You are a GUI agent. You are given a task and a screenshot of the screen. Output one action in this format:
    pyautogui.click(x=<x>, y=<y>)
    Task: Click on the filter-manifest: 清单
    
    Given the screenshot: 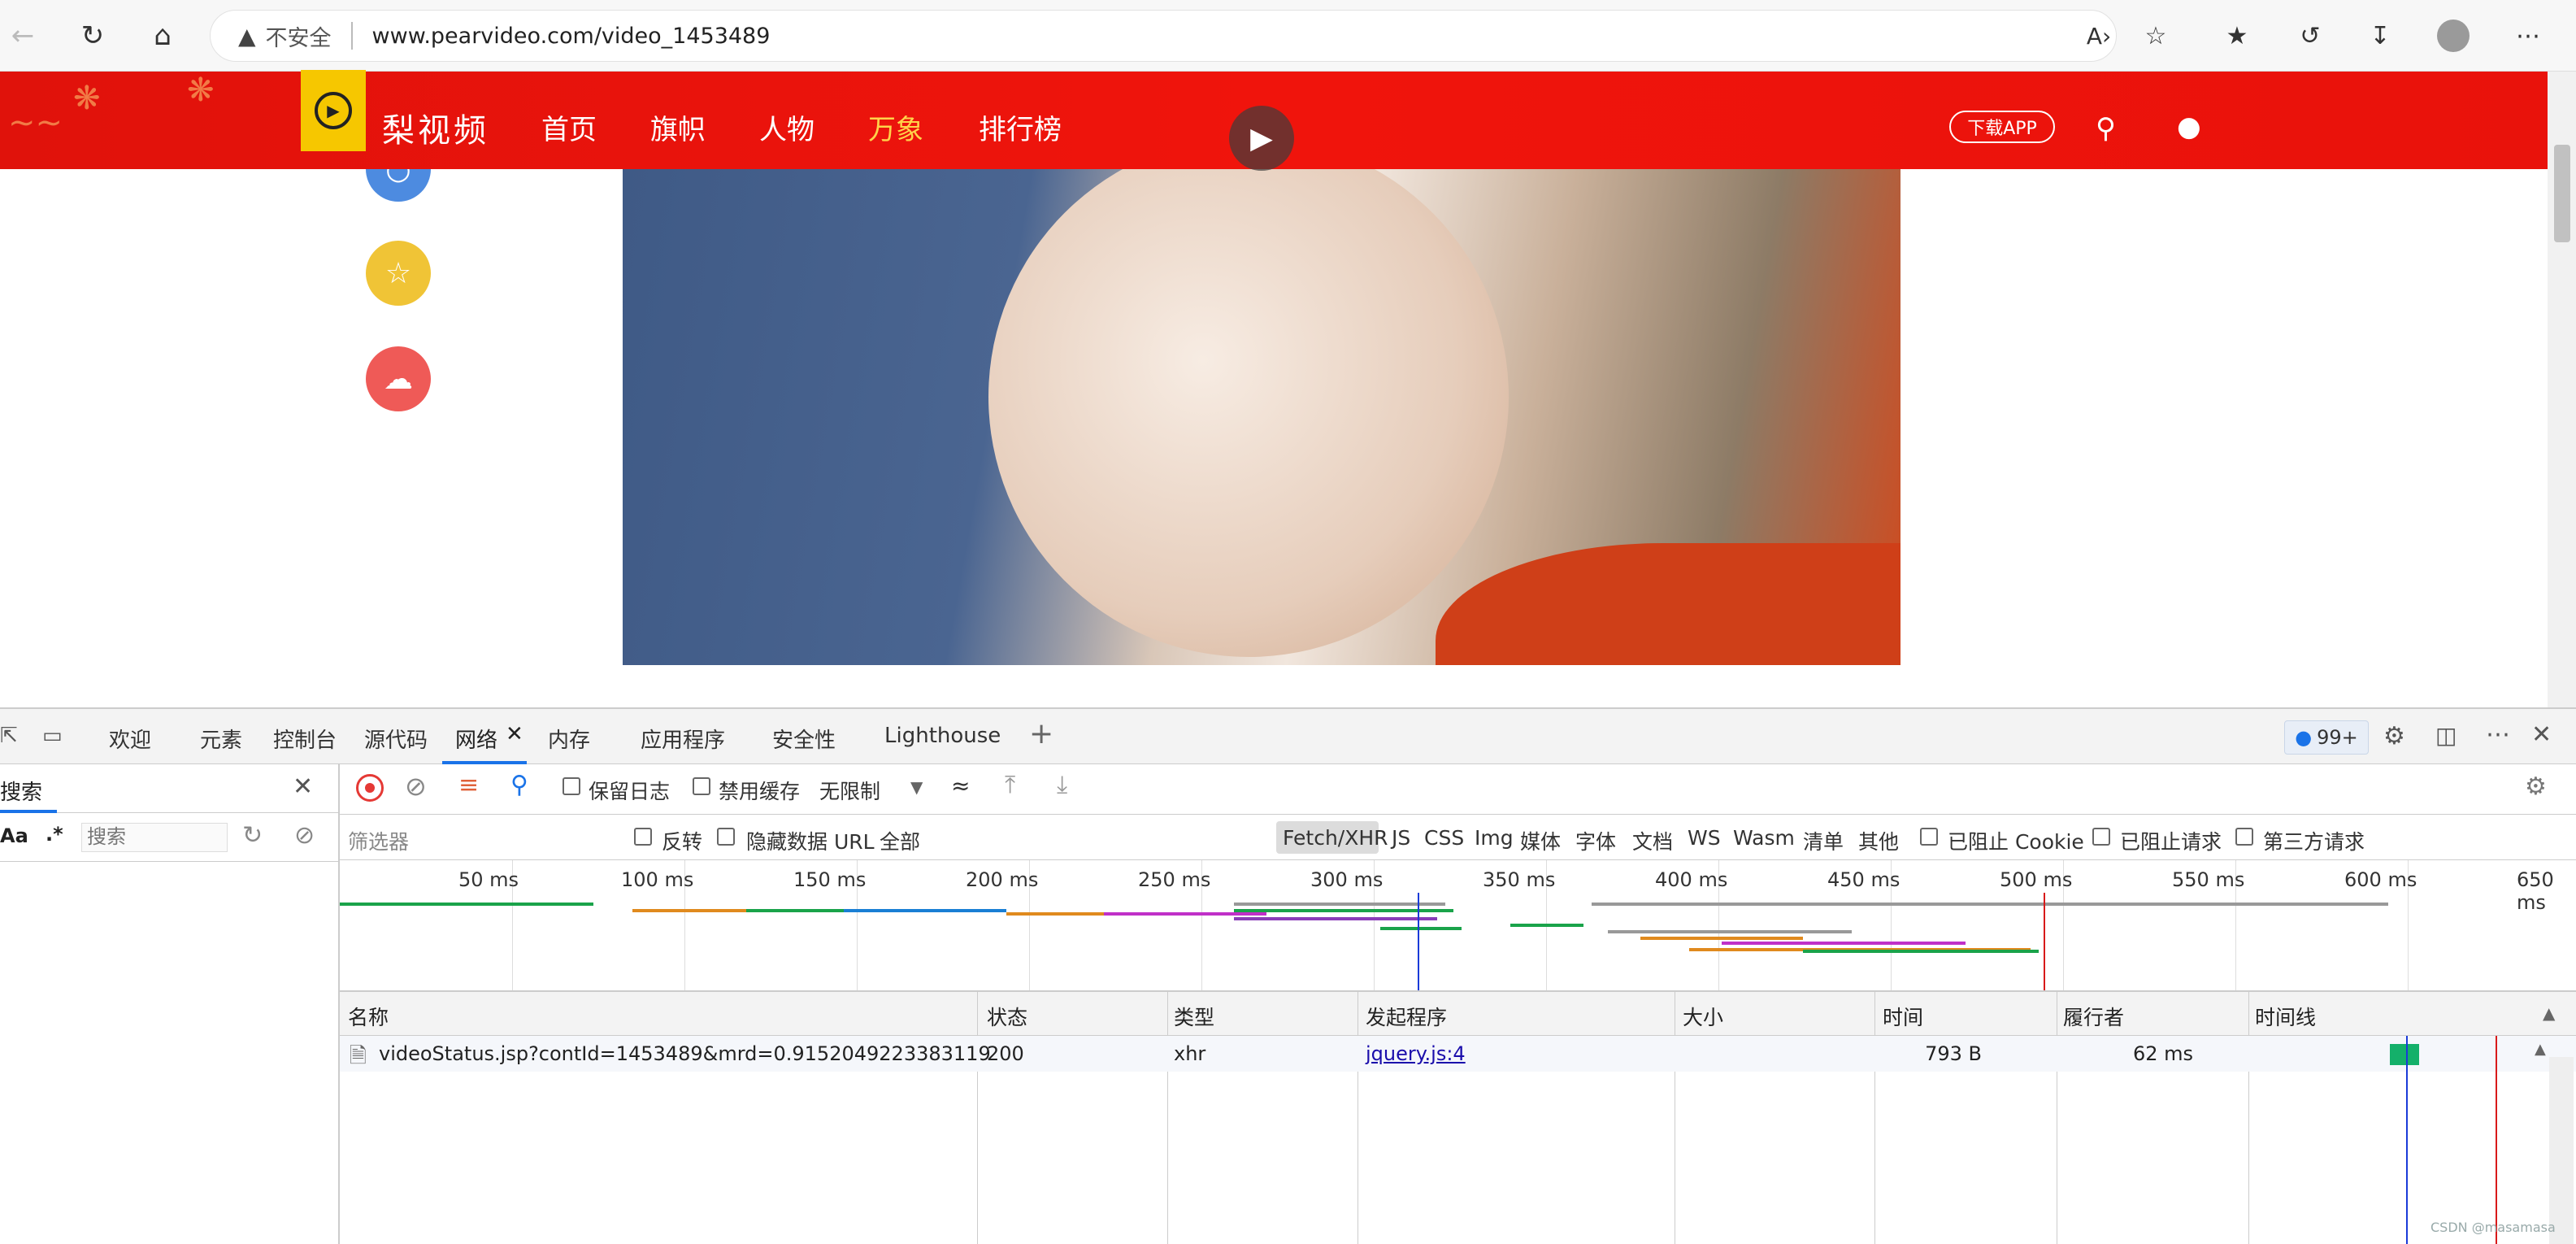 What is the action you would take?
    pyautogui.click(x=1823, y=841)
    